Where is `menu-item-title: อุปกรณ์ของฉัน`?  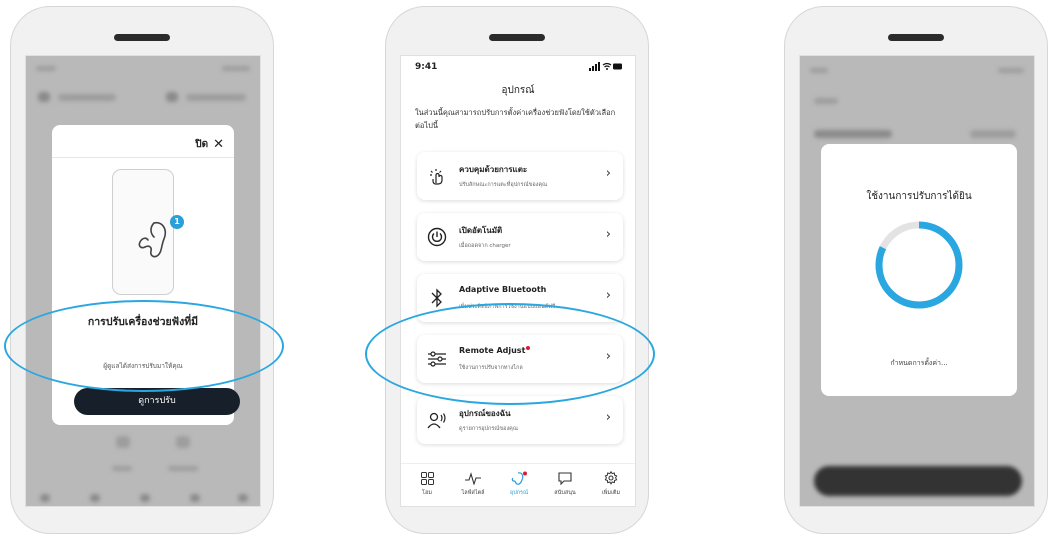
menu-item-title: อุปกรณ์ของฉัน is located at coordinates (485, 413).